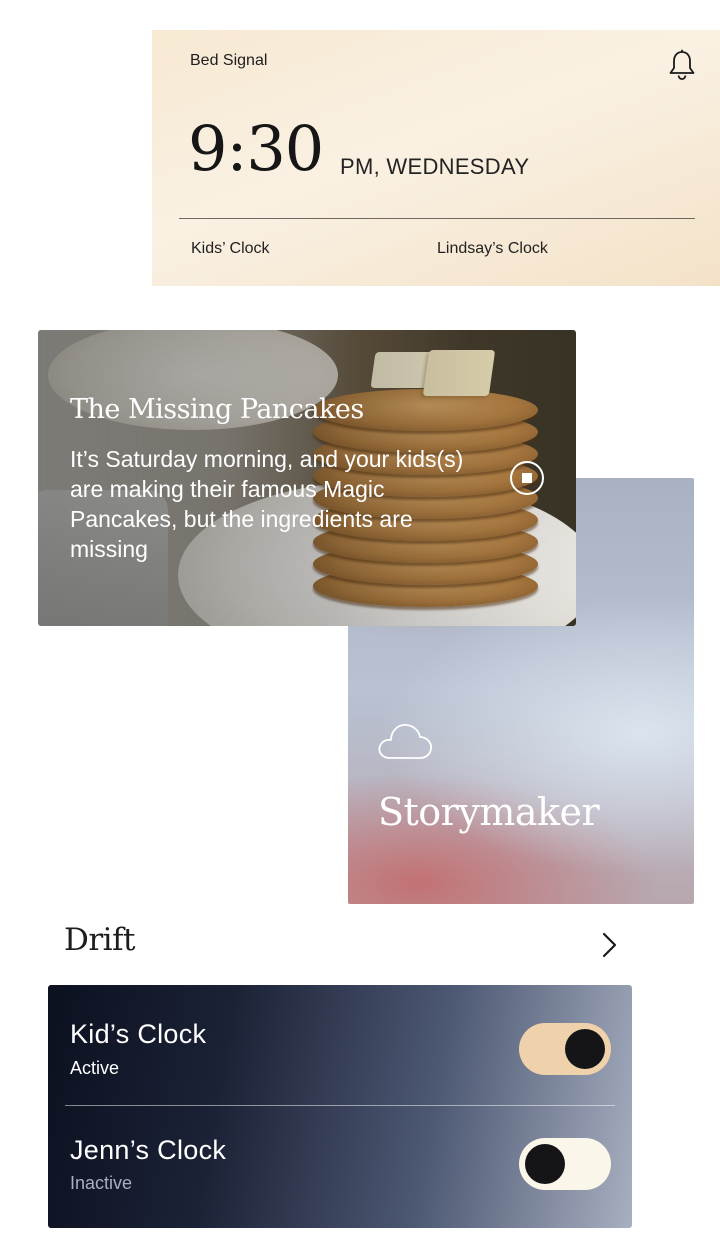 The width and height of the screenshot is (720, 1240). I want to click on kids-clock-link: Kids’ Clock, so click(230, 249).